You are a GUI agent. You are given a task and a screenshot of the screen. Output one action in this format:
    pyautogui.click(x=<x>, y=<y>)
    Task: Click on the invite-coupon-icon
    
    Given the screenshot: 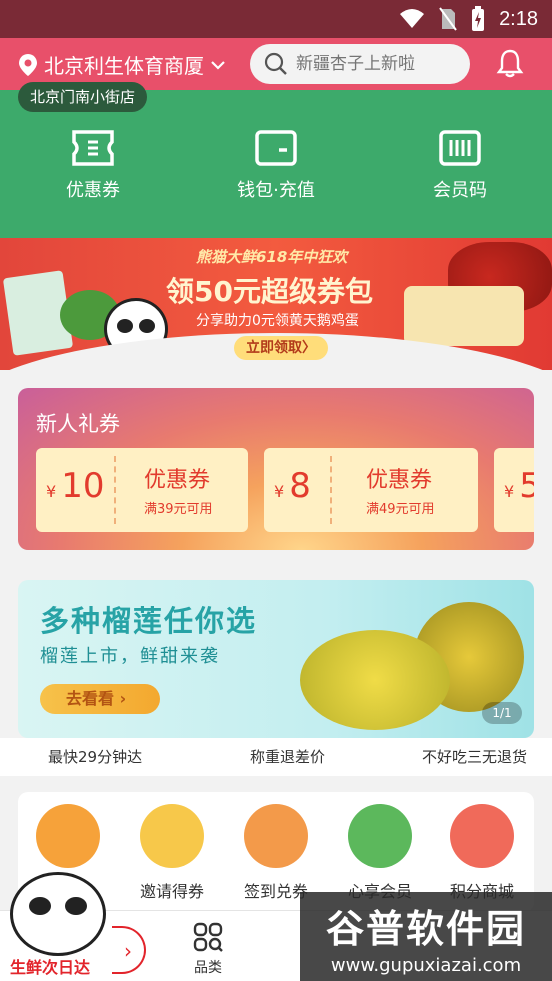 What is the action you would take?
    pyautogui.click(x=172, y=836)
    